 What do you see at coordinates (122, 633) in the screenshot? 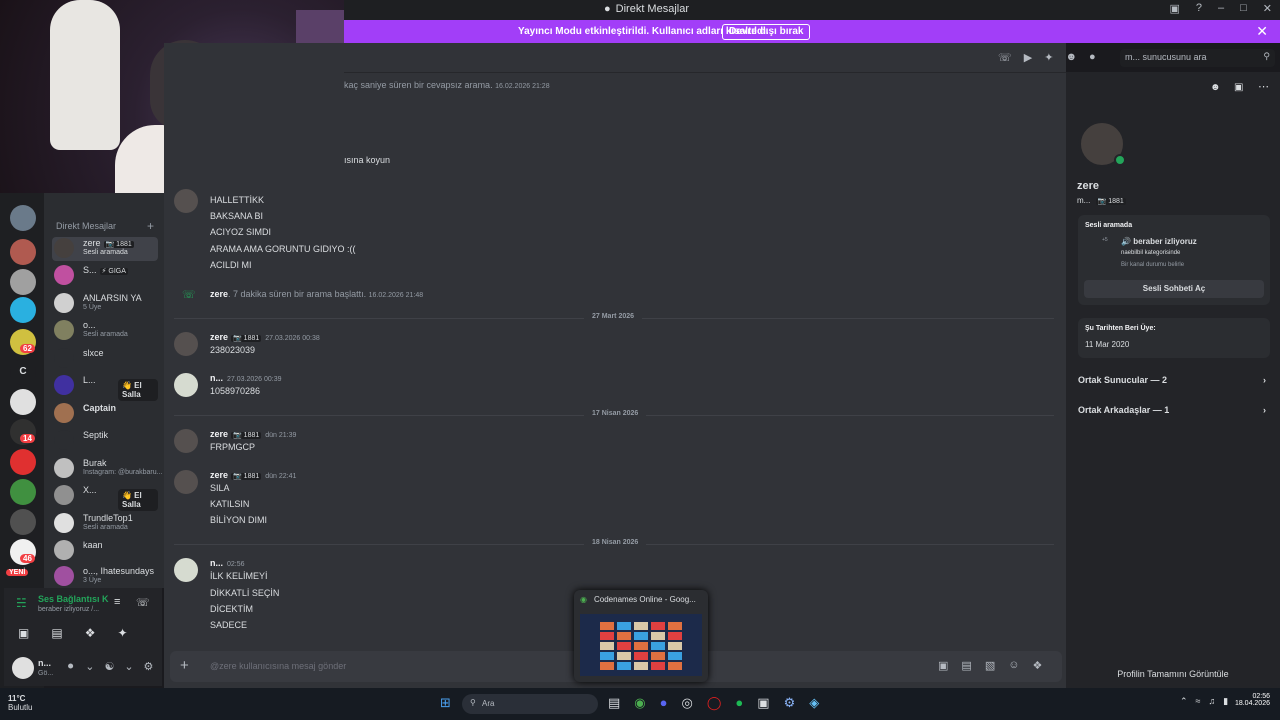
I see `soundboard-icon: ✦` at bounding box center [122, 633].